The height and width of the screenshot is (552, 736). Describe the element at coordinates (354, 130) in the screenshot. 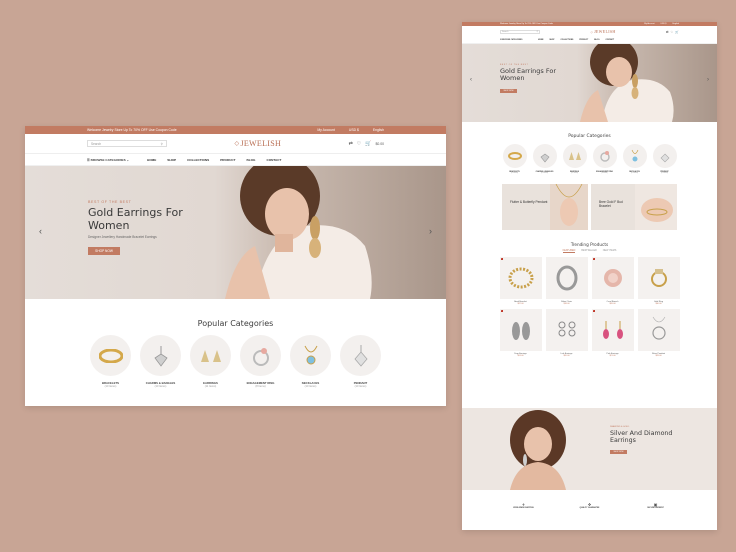

I see `currency-select: USD $` at that location.